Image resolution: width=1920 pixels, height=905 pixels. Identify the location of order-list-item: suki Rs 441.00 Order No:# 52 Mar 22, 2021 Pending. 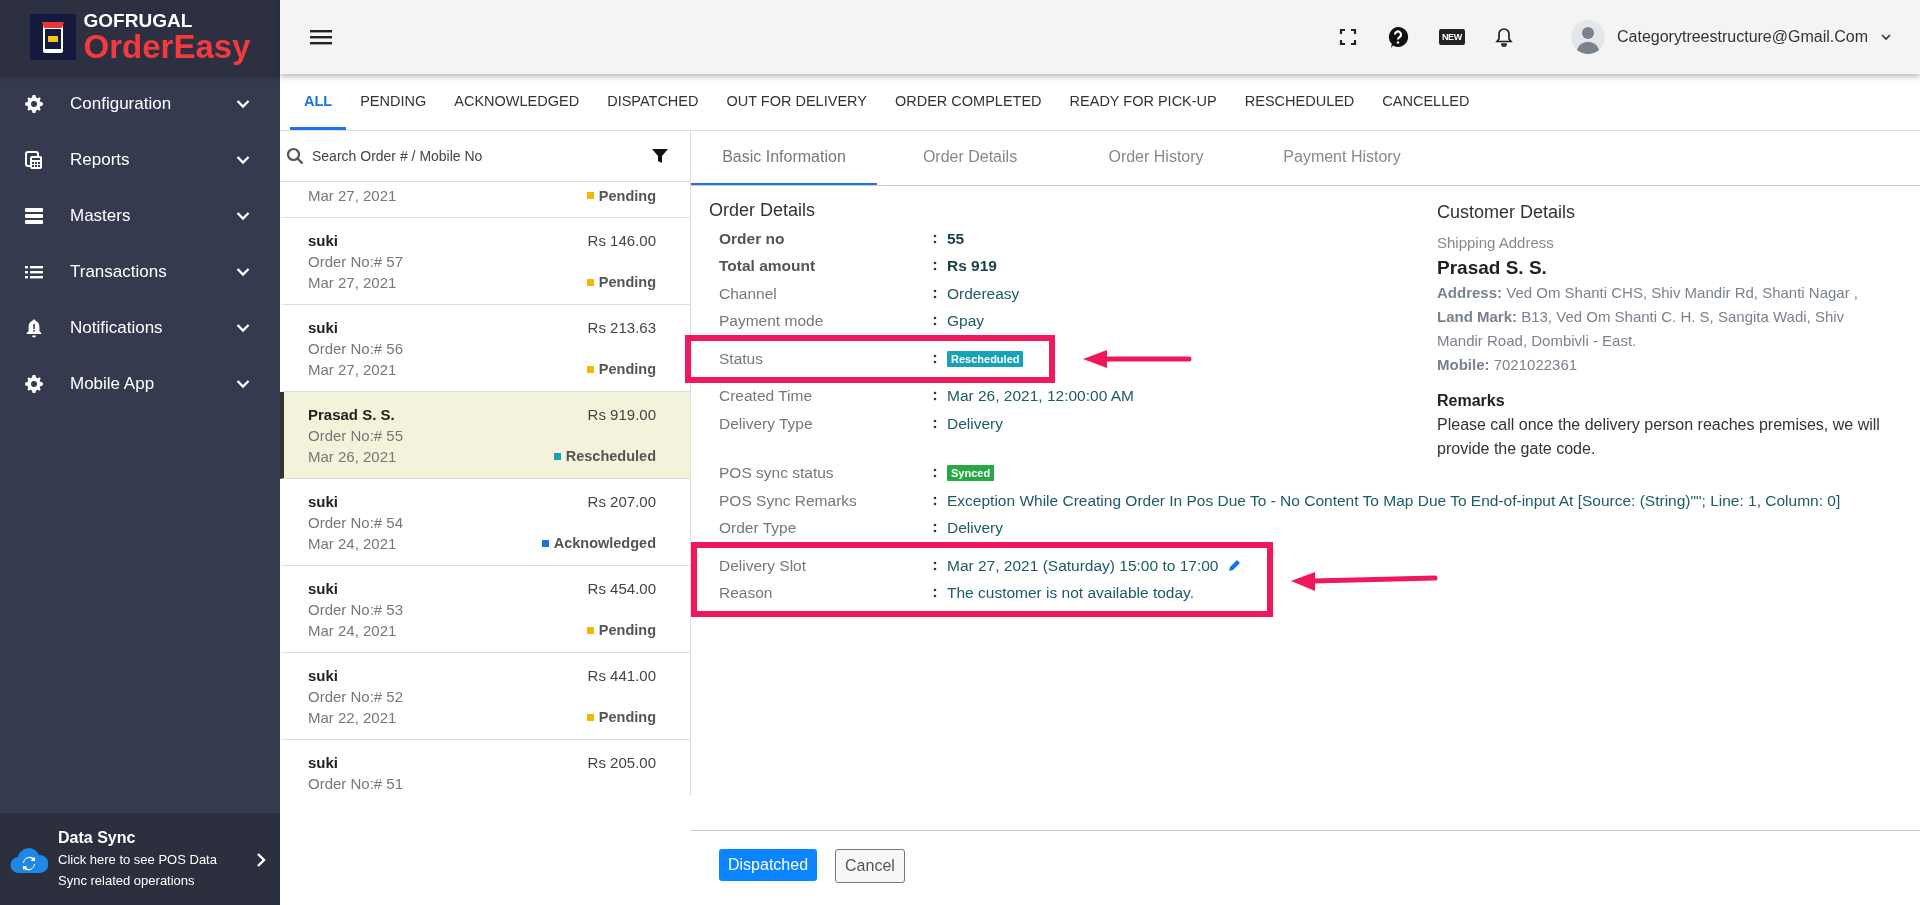
(485, 696).